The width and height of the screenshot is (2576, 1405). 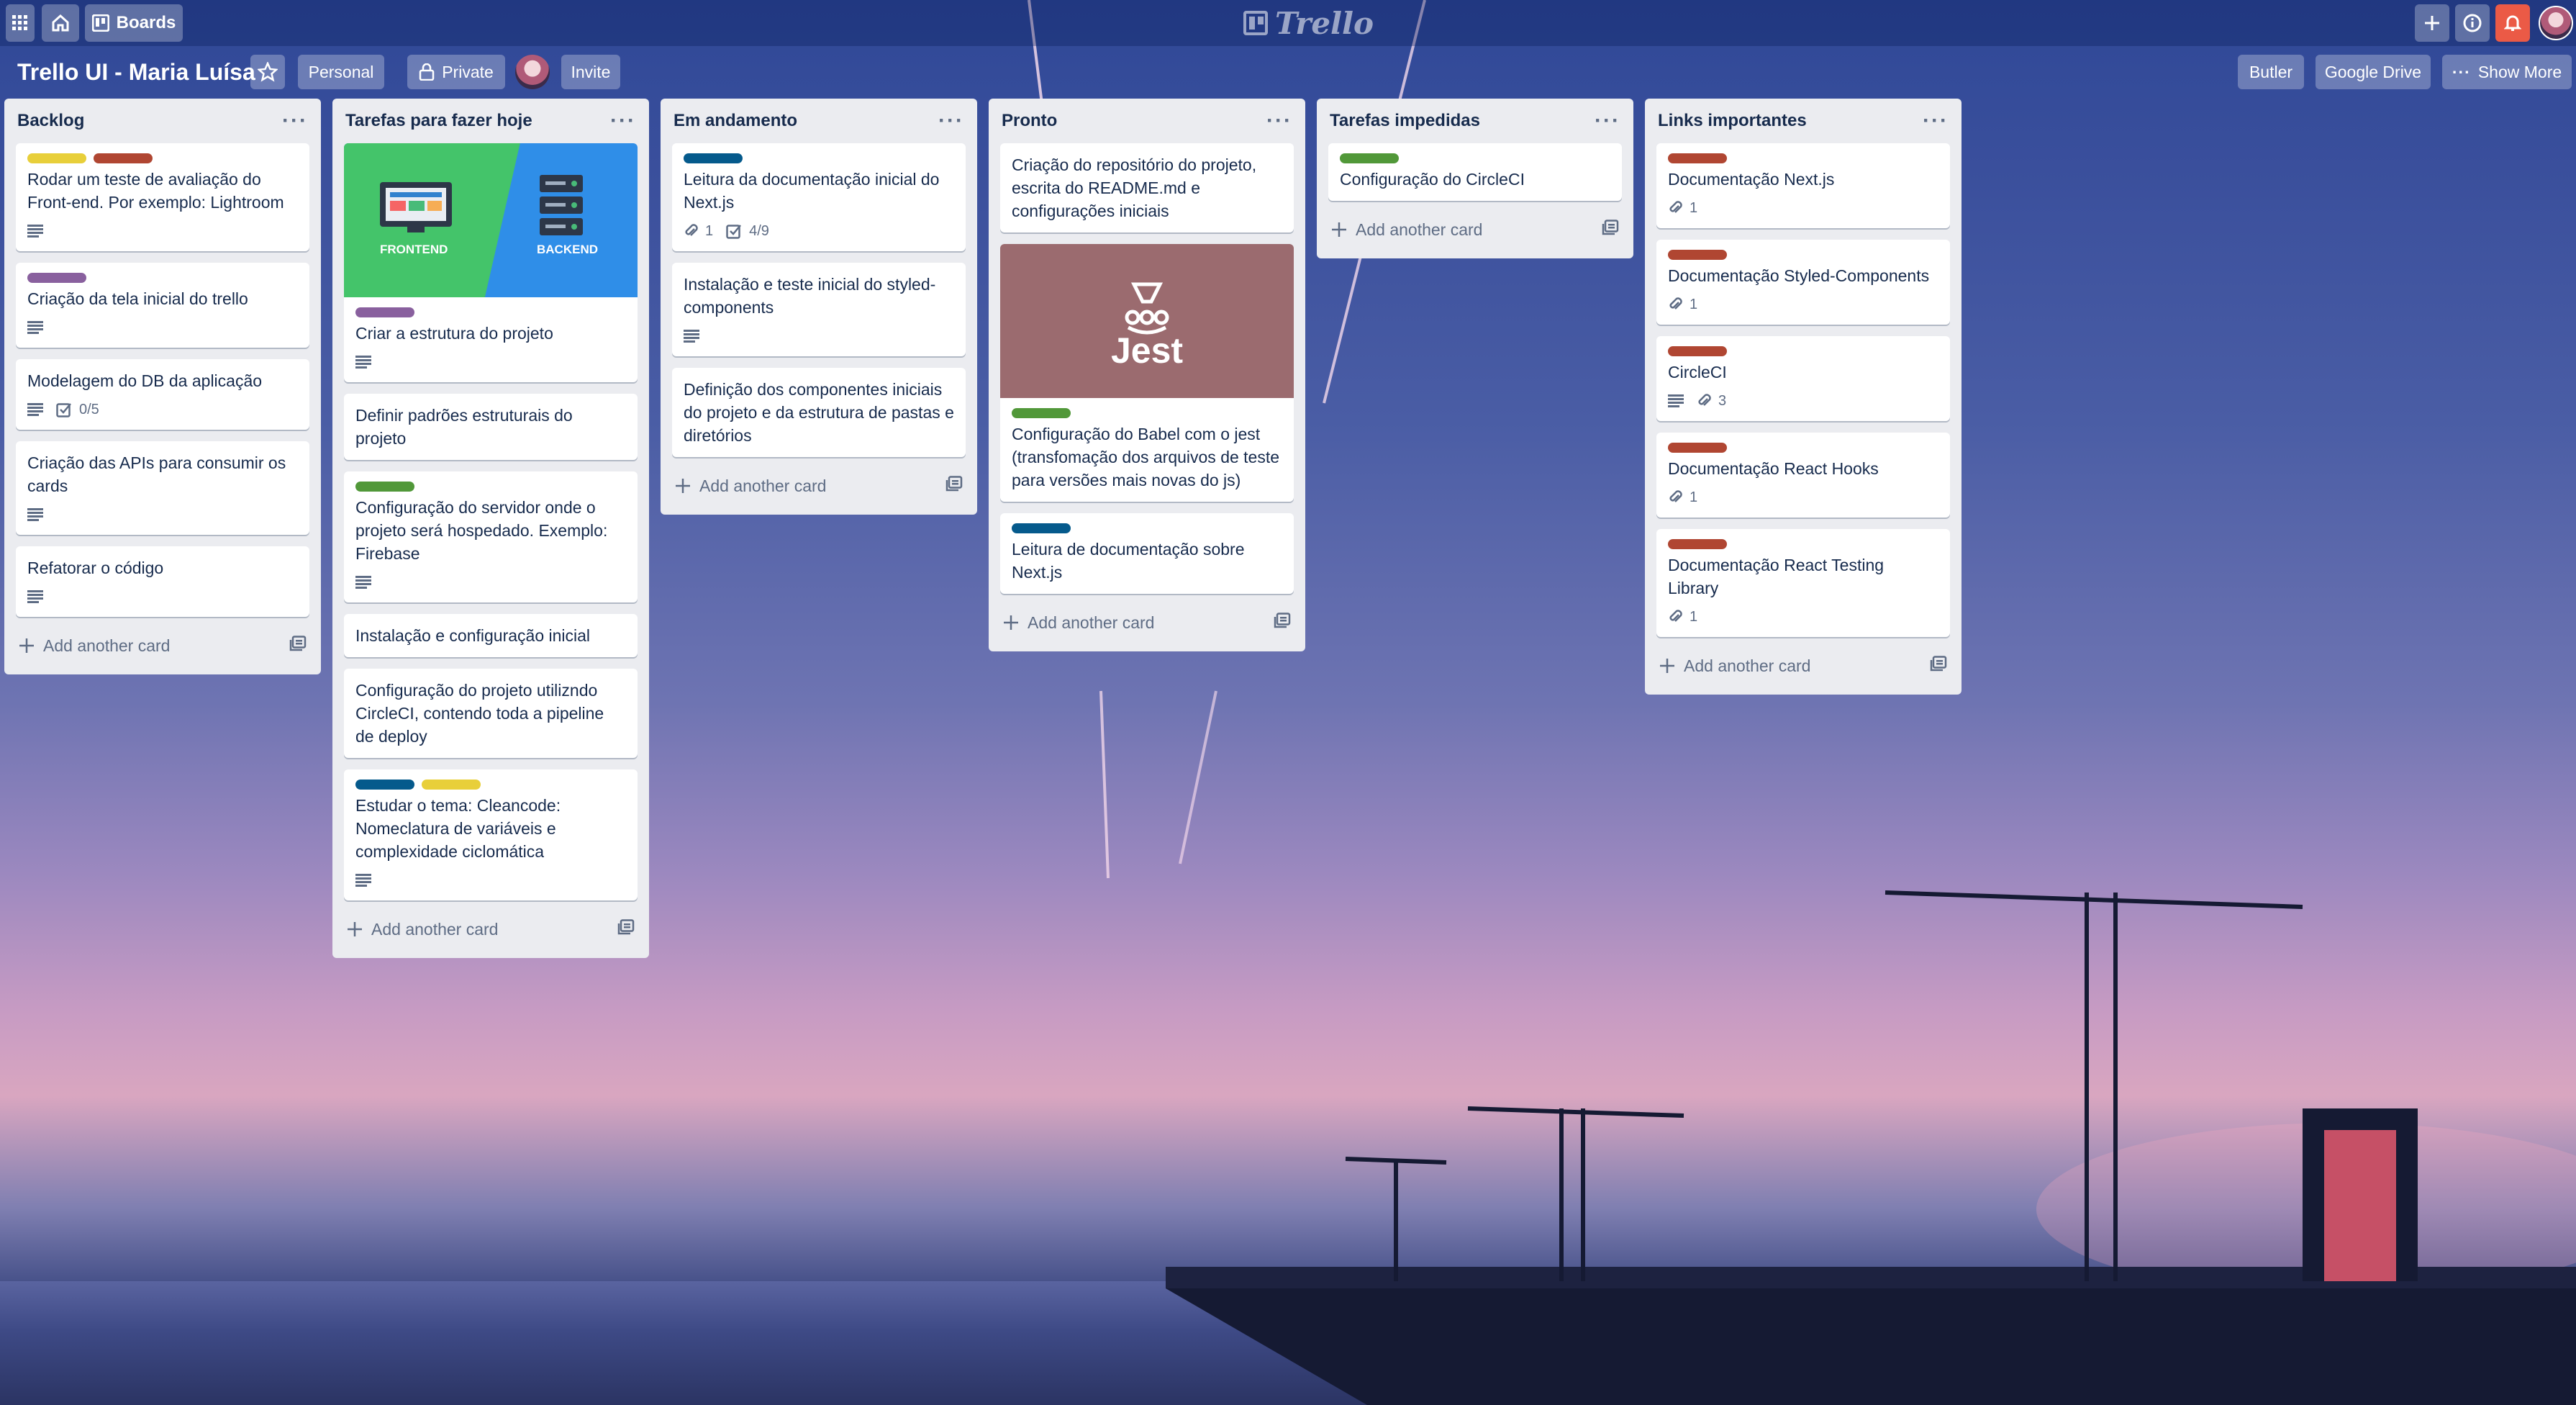 I want to click on board-title: Trello UI - Maria Luísa, so click(x=136, y=72).